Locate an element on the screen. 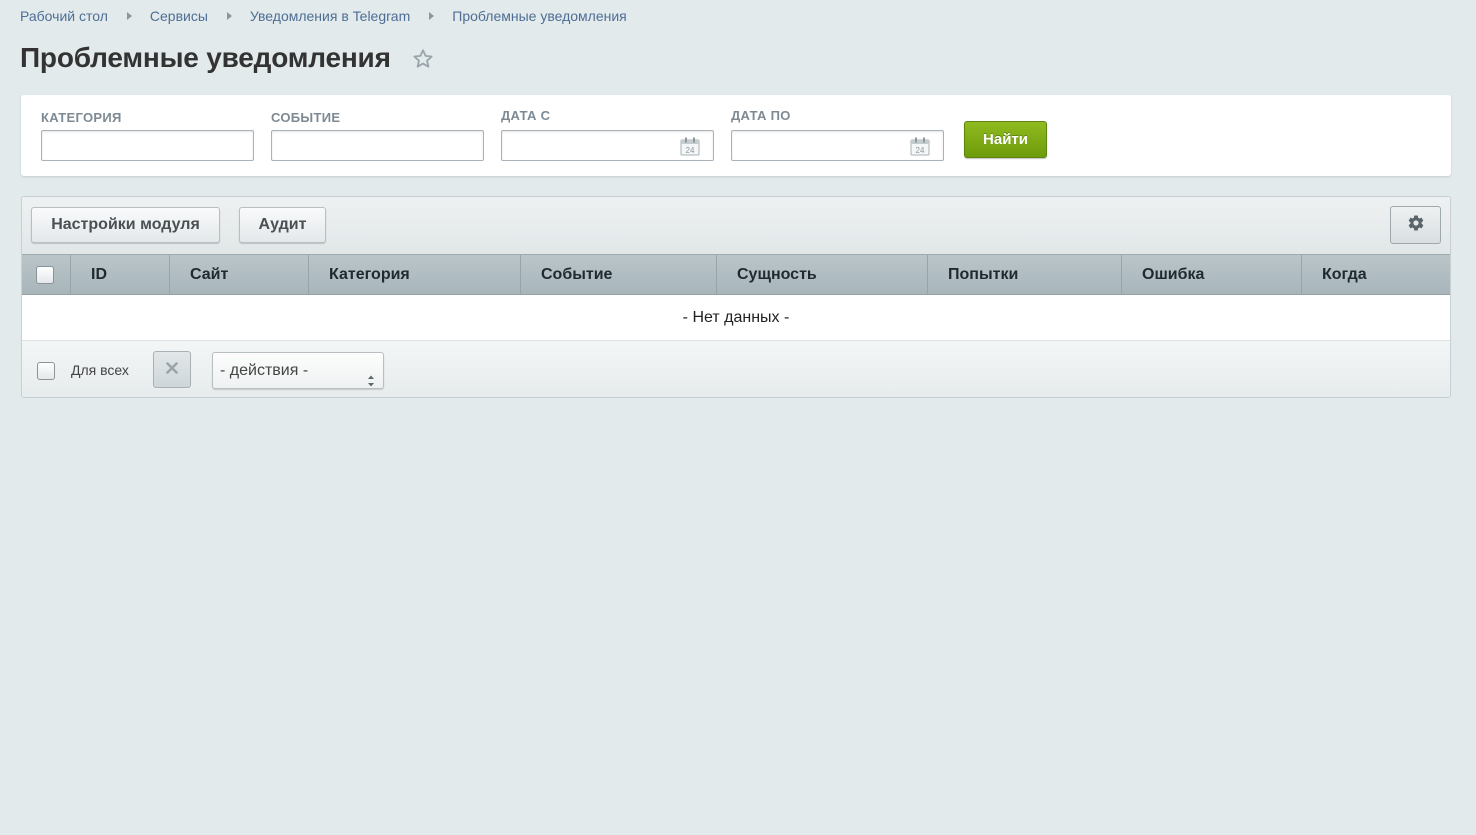 Image resolution: width=1476 pixels, height=835 pixels. find-button: Найти is located at coordinates (1005, 139).